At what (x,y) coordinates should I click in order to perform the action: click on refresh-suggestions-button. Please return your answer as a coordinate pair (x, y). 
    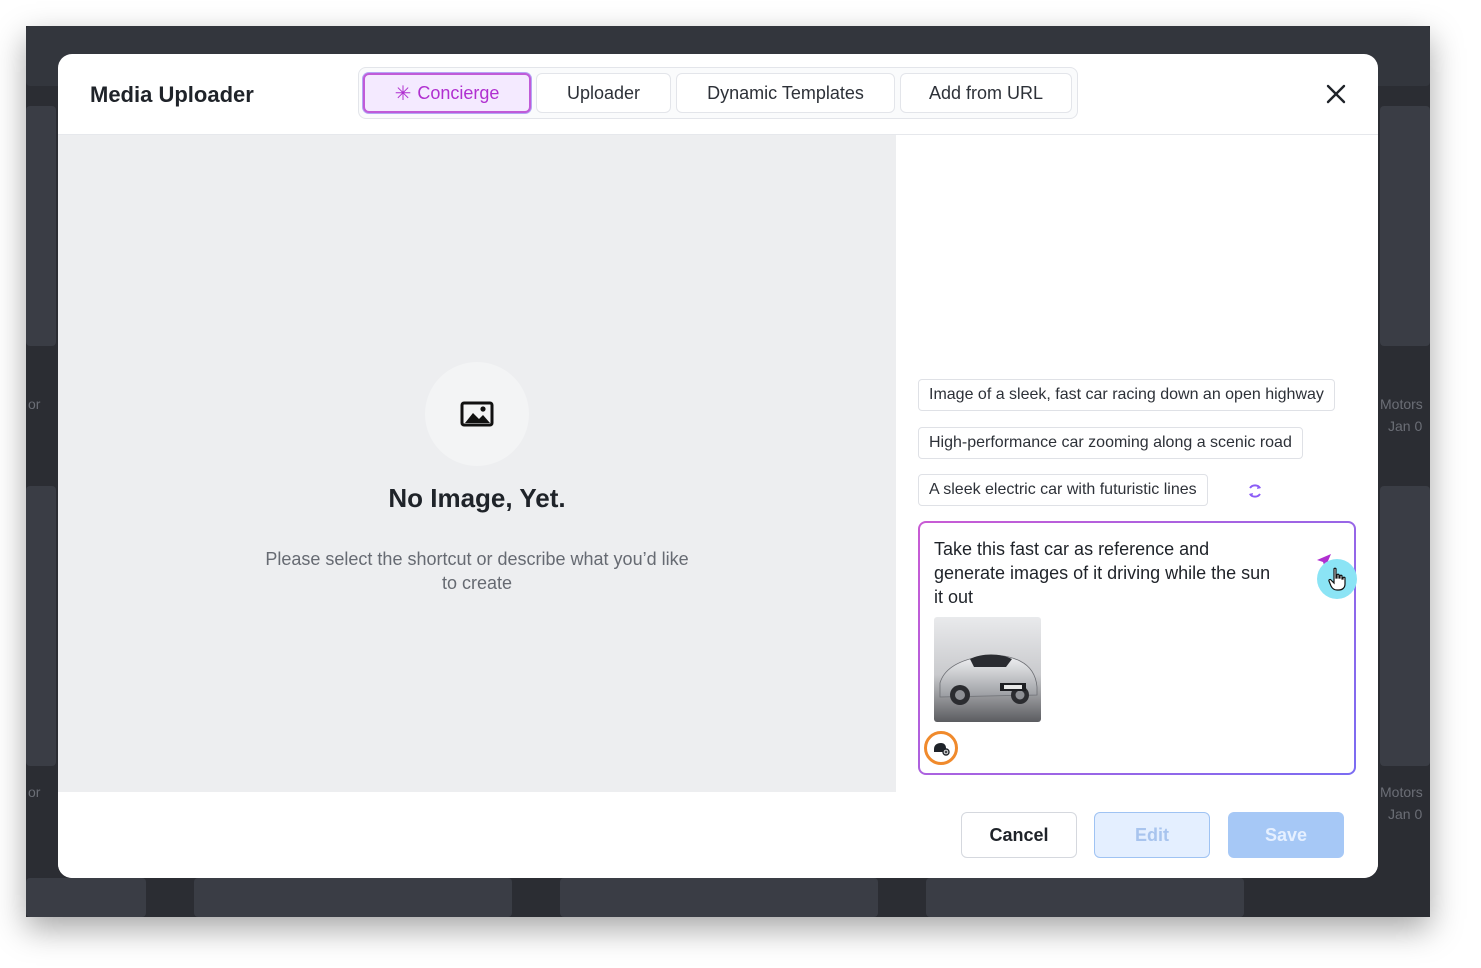
    Looking at the image, I should click on (1255, 491).